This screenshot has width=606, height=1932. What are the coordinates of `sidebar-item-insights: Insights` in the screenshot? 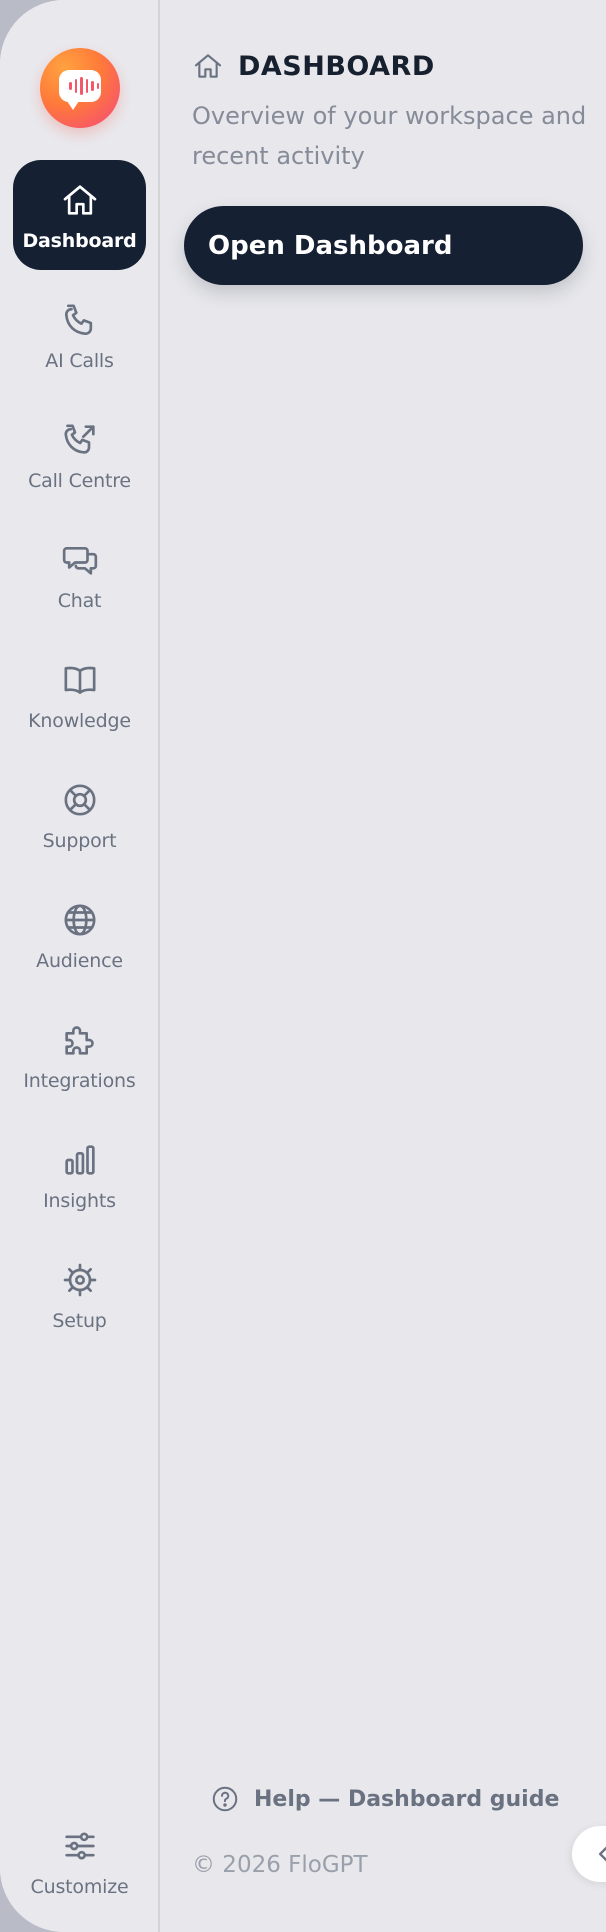 It's located at (79, 1175).